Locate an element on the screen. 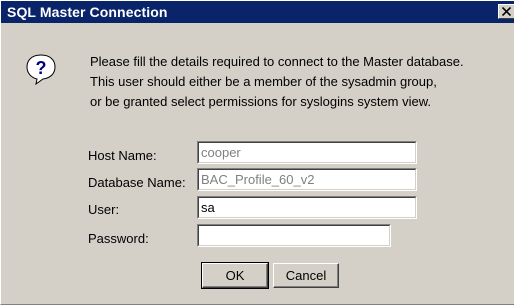 The image size is (514, 305). window-title: SQL Master Connection is located at coordinates (87, 12).